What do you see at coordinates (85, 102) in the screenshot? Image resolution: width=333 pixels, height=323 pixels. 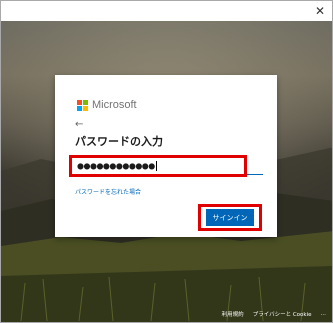 I see `logo-square-green` at bounding box center [85, 102].